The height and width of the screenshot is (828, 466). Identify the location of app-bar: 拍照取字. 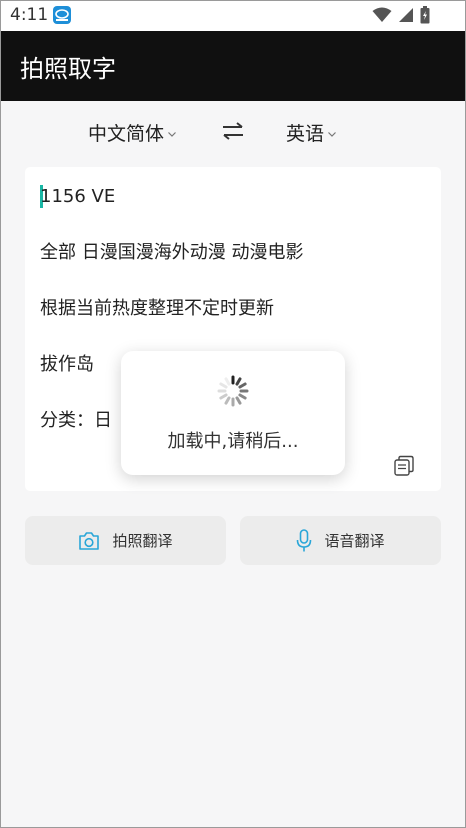
(233, 66).